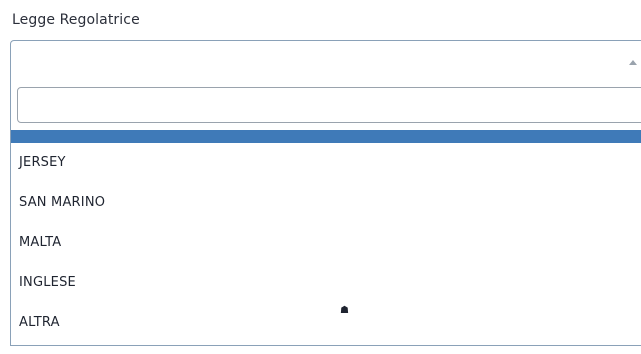 The height and width of the screenshot is (354, 641). I want to click on dropdown-search-input, so click(329, 105).